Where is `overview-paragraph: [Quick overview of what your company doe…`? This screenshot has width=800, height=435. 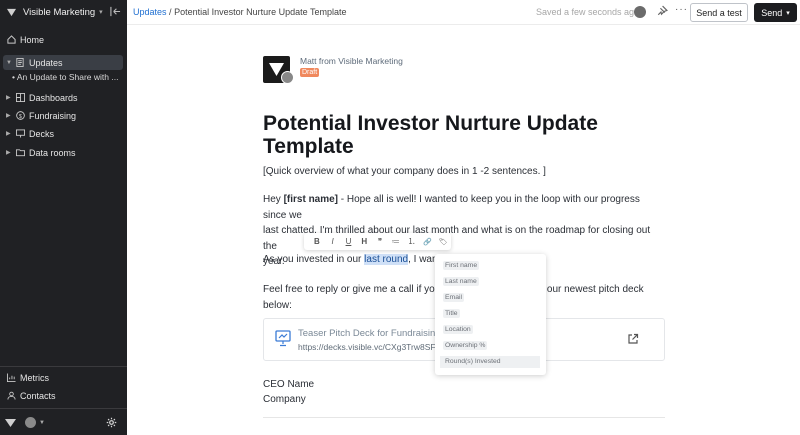 overview-paragraph: [Quick overview of what your company doe… is located at coordinates (404, 172).